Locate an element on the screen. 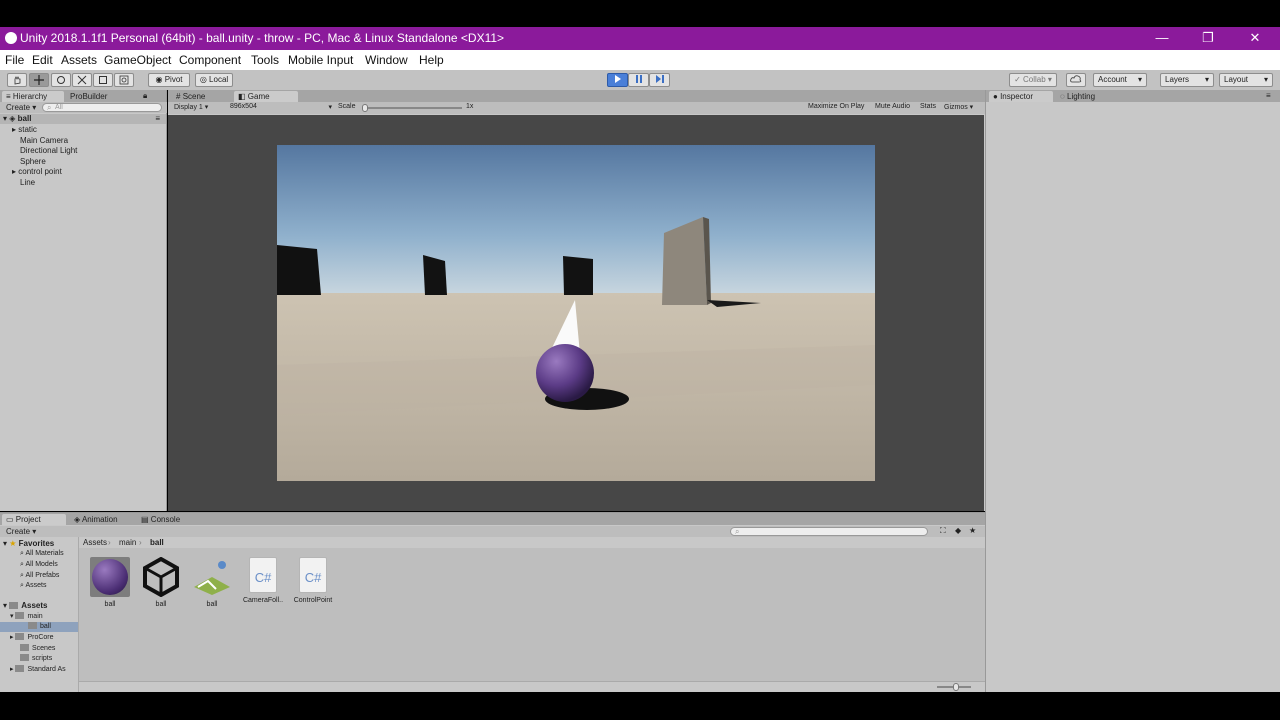  pause-button is located at coordinates (638, 80).